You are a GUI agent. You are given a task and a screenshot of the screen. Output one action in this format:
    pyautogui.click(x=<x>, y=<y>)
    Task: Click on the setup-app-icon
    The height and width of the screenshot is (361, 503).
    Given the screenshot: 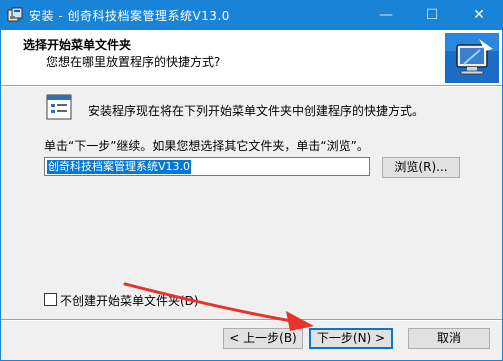 What is the action you would take?
    pyautogui.click(x=15, y=14)
    